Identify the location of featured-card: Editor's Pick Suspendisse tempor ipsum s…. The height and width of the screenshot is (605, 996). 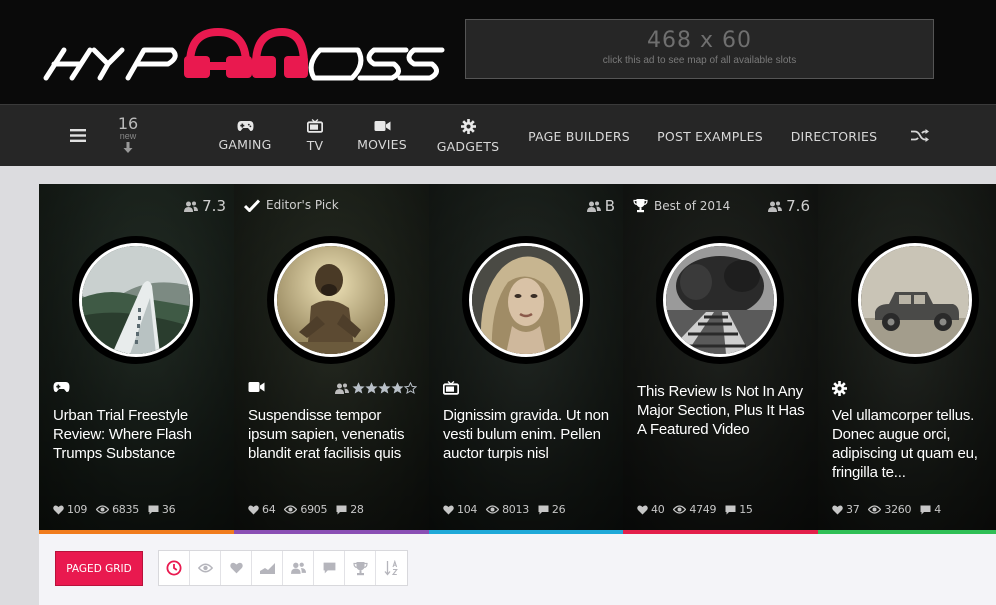
(331, 359).